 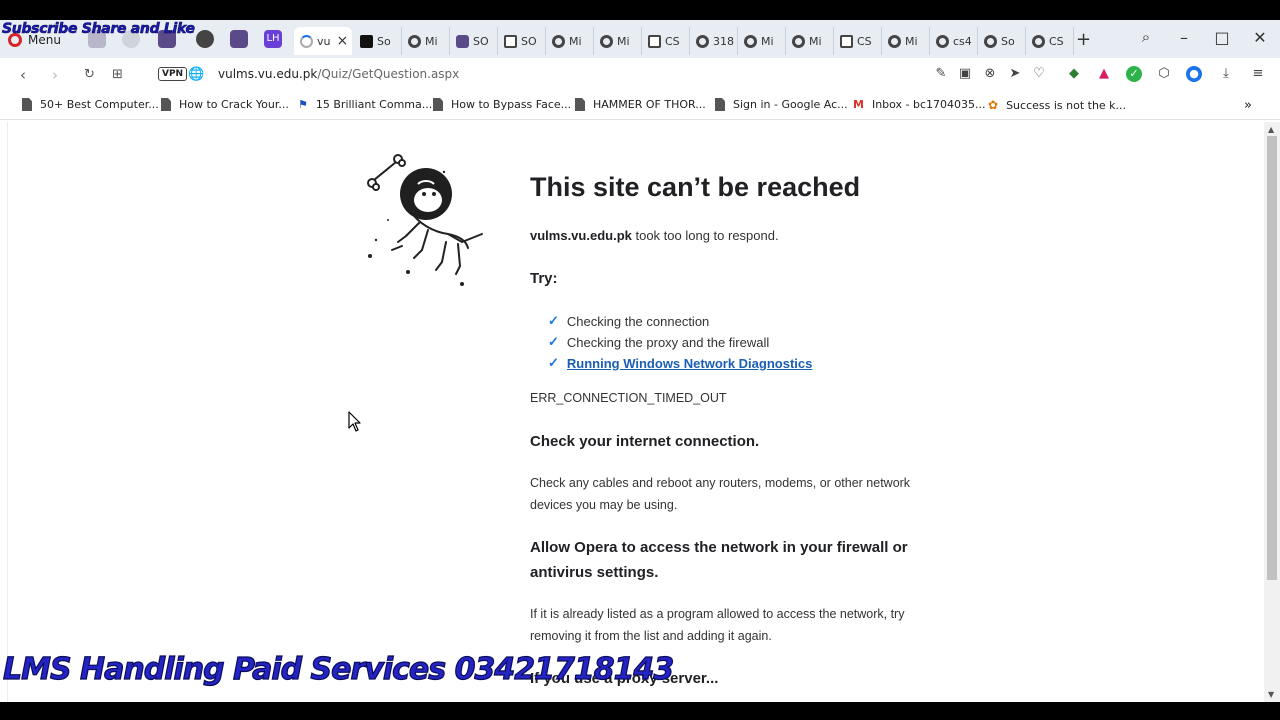 What do you see at coordinates (1271, 694) in the screenshot?
I see `scroll-down-icon: ▼` at bounding box center [1271, 694].